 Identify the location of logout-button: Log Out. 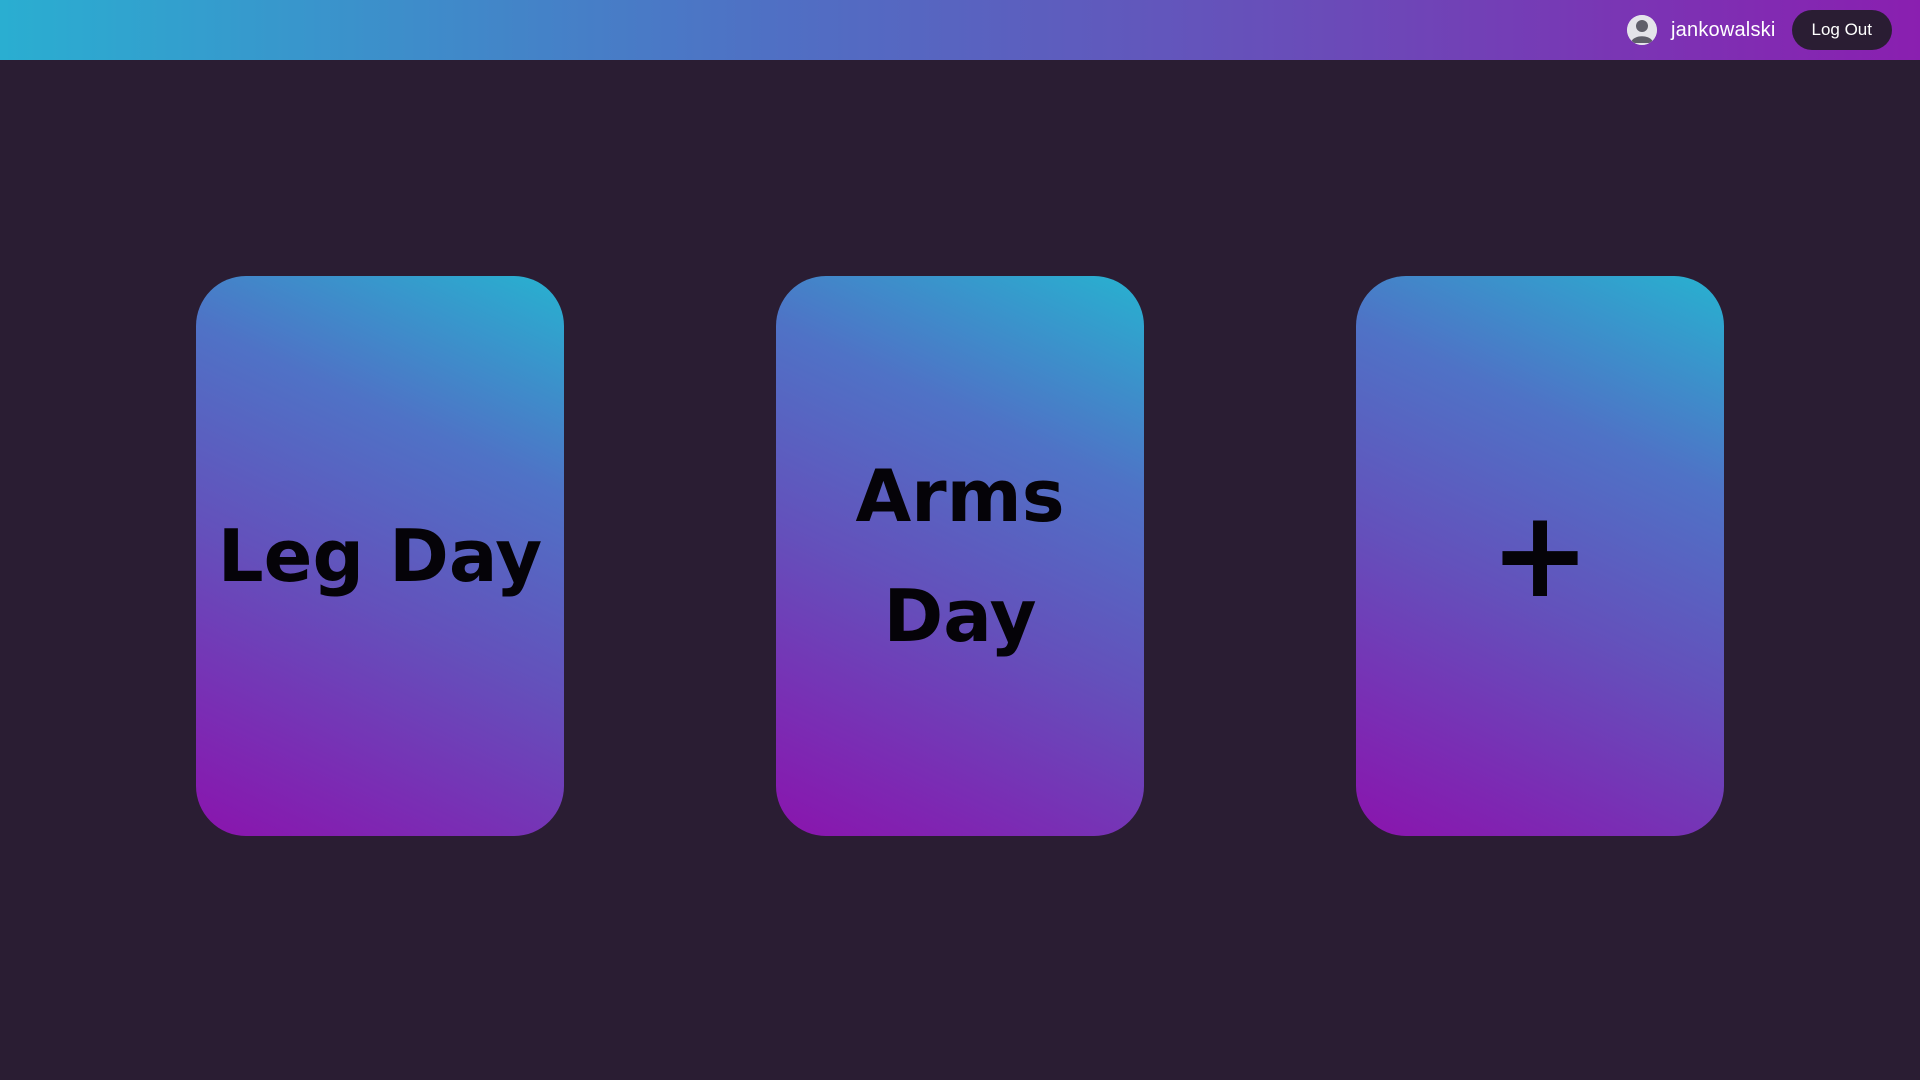
(1841, 30).